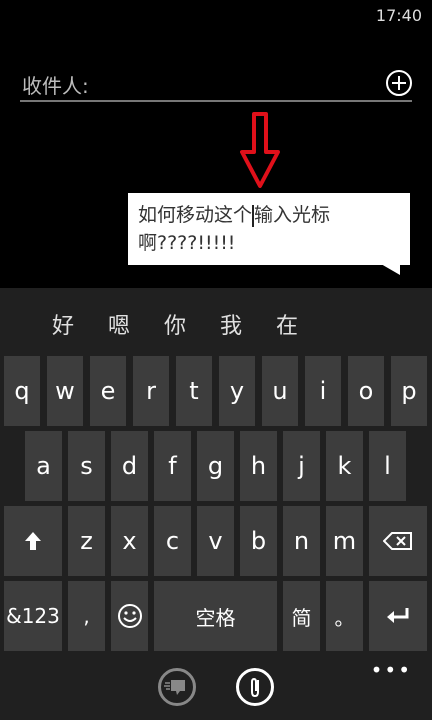 Image resolution: width=432 pixels, height=720 pixels. Describe the element at coordinates (65, 391) in the screenshot. I see `key-w: w` at that location.